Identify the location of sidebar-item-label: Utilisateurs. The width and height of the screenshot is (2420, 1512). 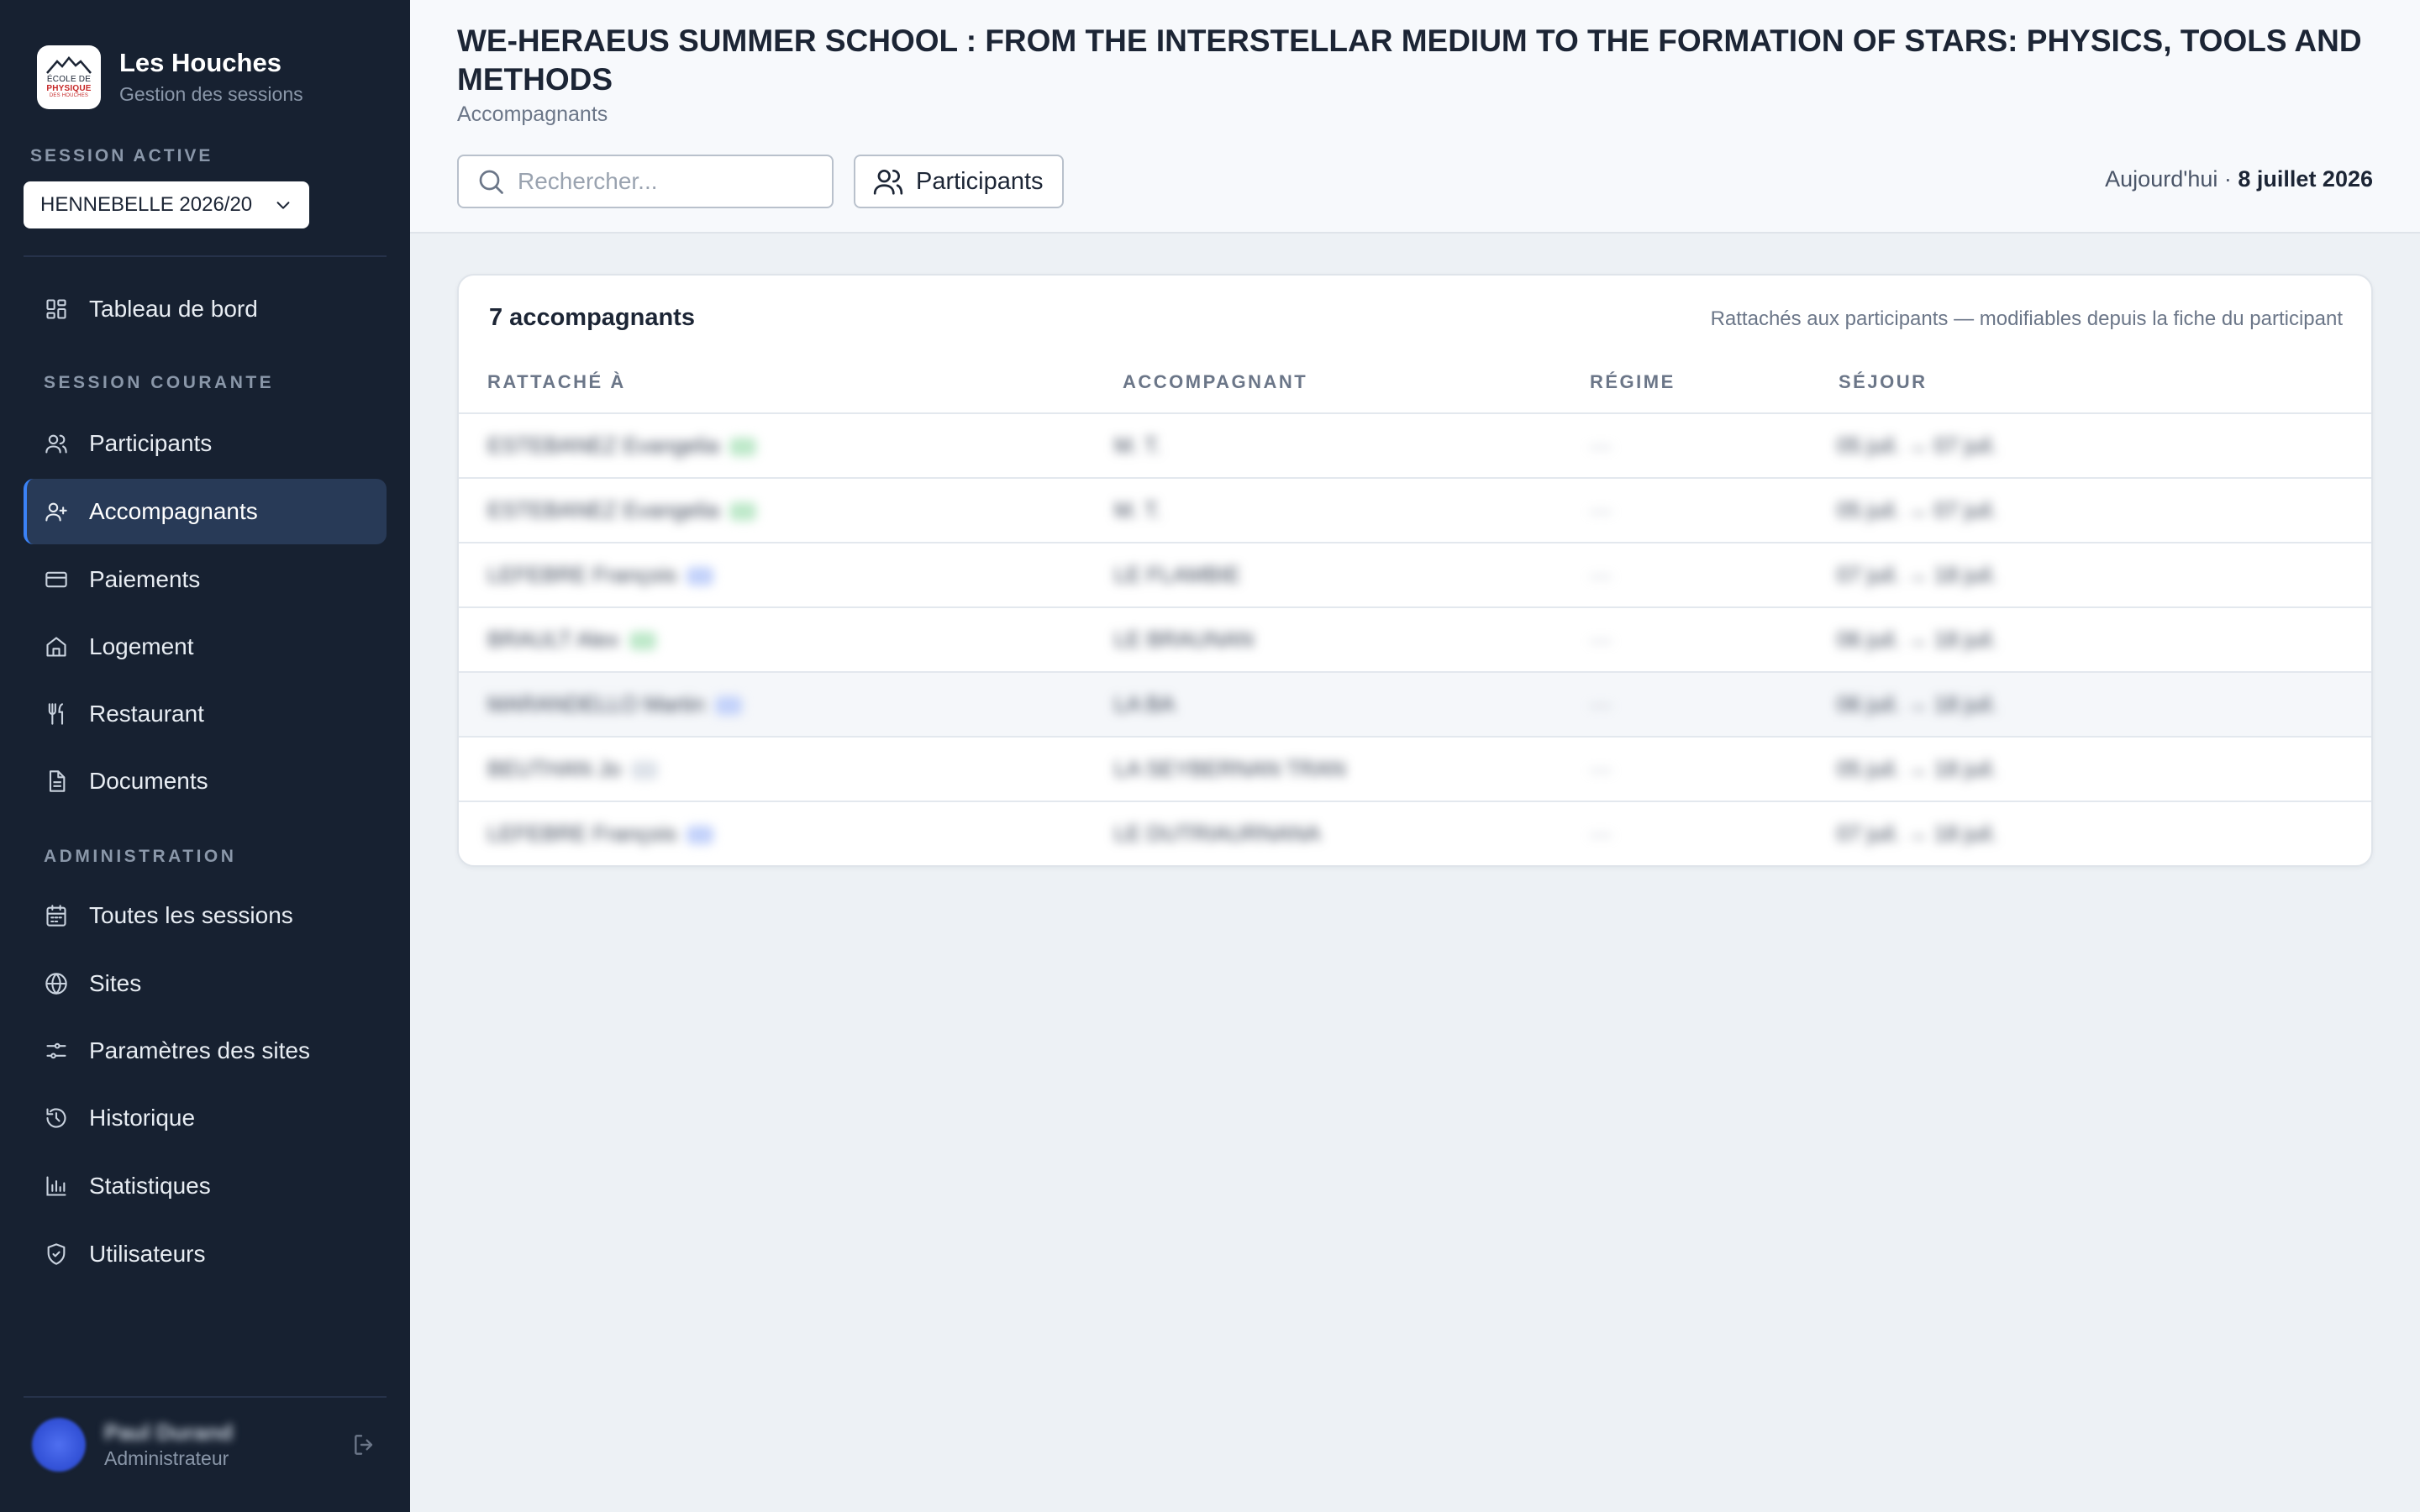
(147, 1254).